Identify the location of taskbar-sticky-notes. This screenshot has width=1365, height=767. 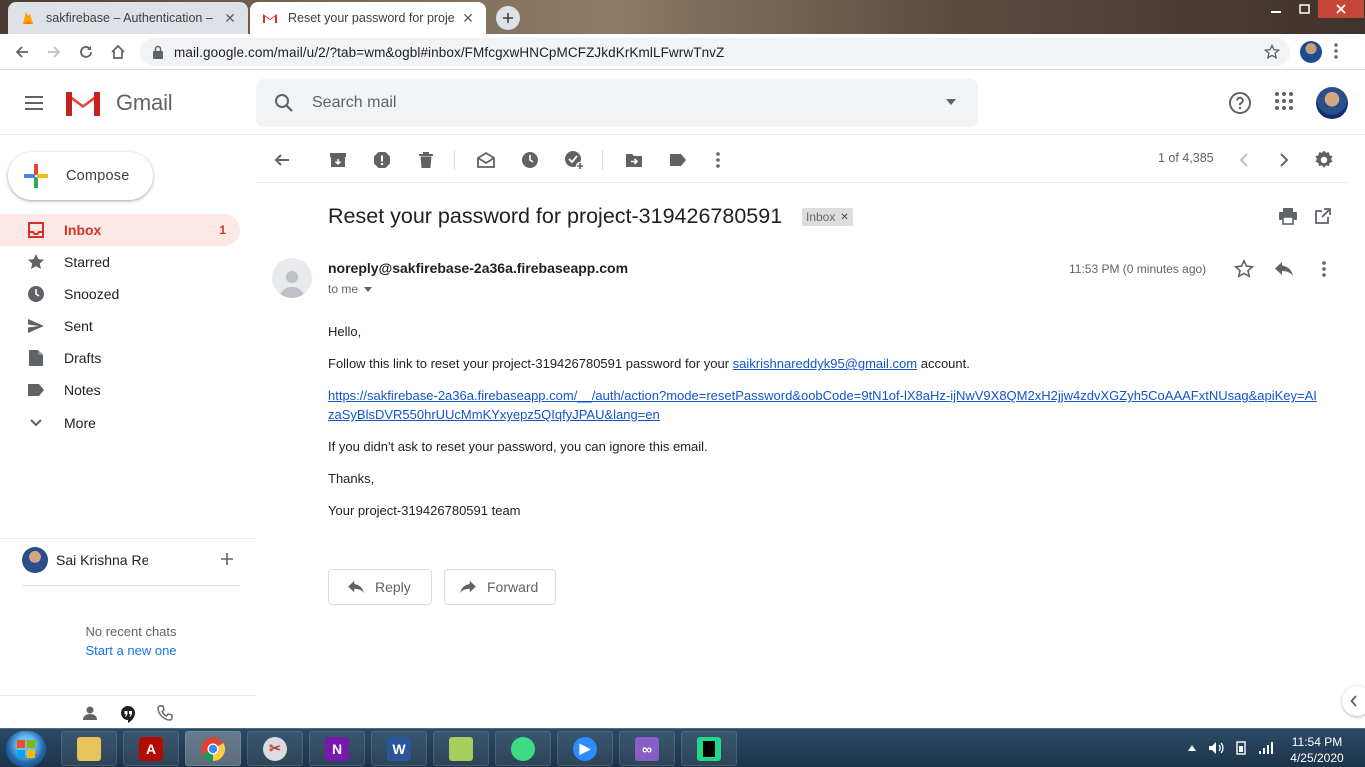
(461, 748).